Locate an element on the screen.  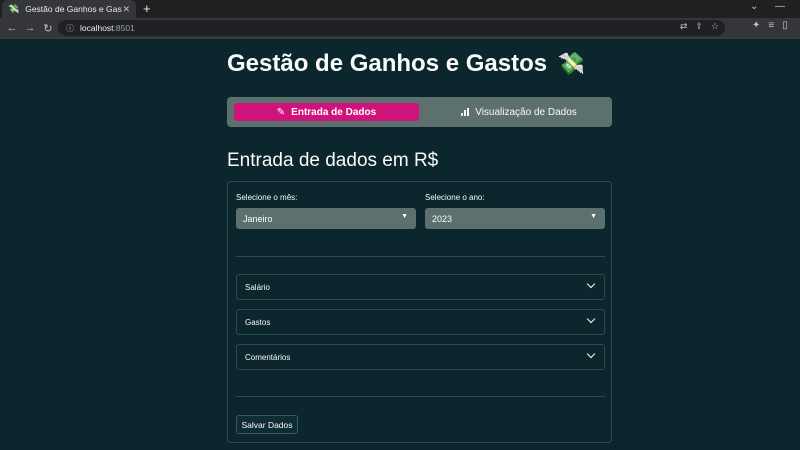
url-port: :8501 is located at coordinates (124, 28).